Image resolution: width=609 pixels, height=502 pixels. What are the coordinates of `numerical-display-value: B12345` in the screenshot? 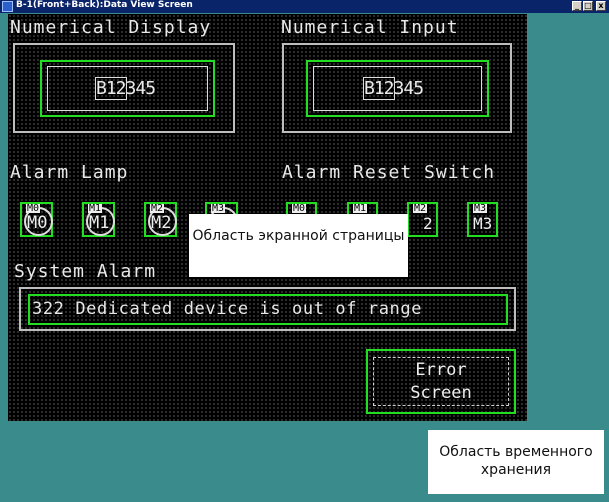 It's located at (125, 88).